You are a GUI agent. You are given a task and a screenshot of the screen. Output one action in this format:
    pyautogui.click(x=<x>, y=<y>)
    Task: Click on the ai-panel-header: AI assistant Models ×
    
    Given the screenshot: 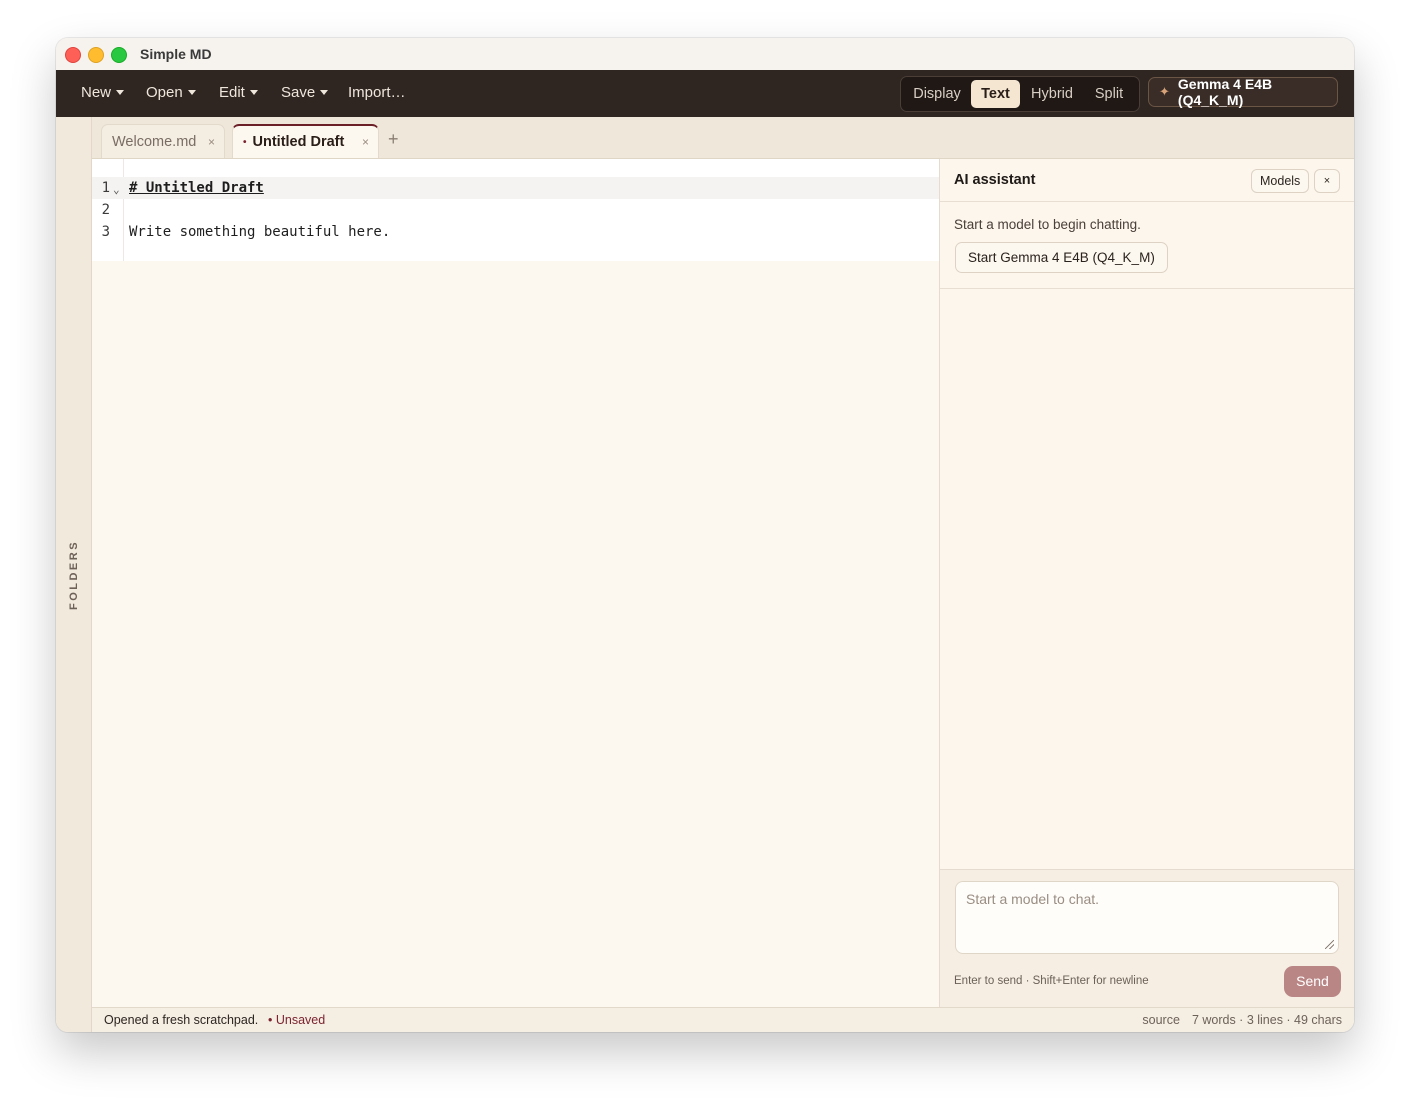 What is the action you would take?
    pyautogui.click(x=1147, y=180)
    